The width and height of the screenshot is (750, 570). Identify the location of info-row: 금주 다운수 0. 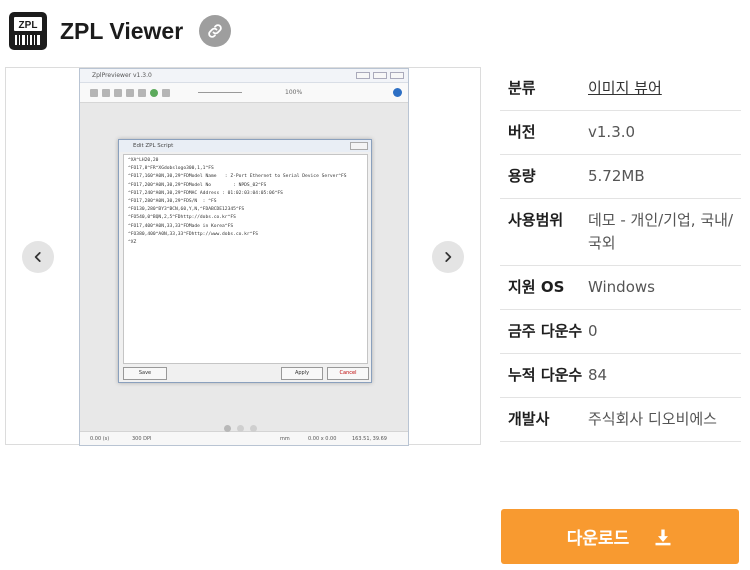
(620, 332).